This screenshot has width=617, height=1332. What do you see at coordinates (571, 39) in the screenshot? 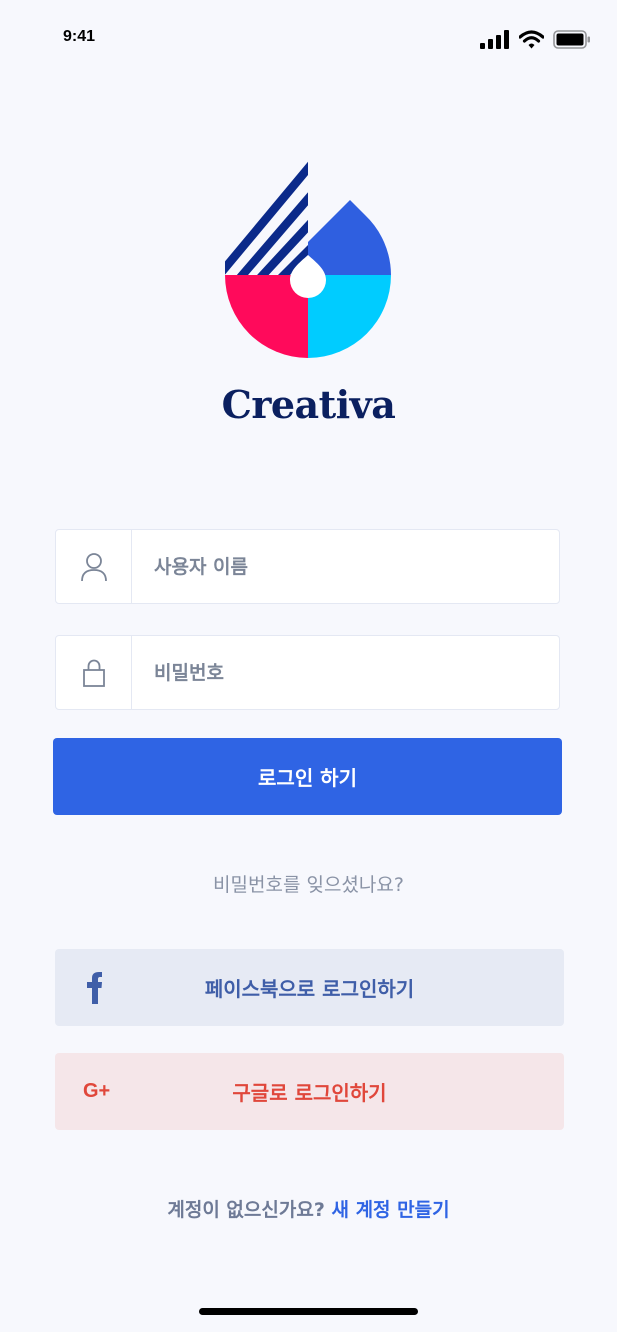
I see `battery-icon` at bounding box center [571, 39].